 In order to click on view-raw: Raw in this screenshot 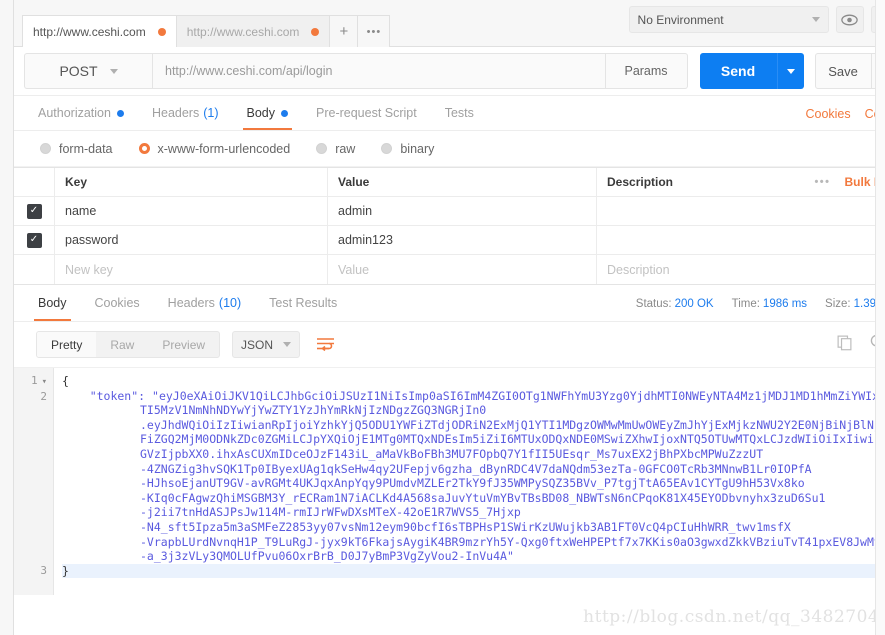, I will do `click(122, 344)`.